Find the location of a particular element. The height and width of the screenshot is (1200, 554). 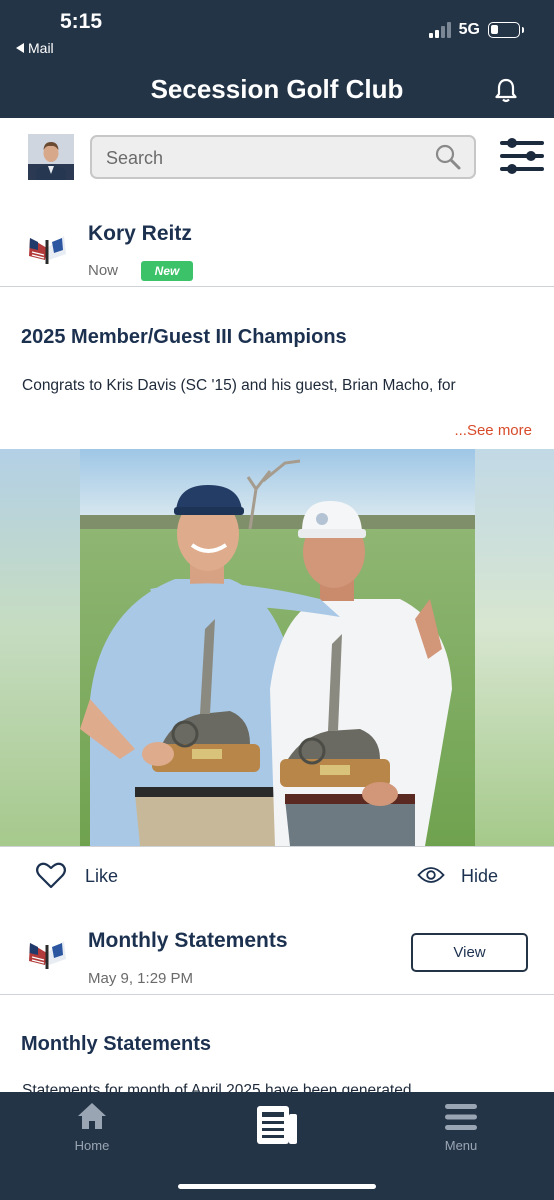

home-icon is located at coordinates (92, 1116).